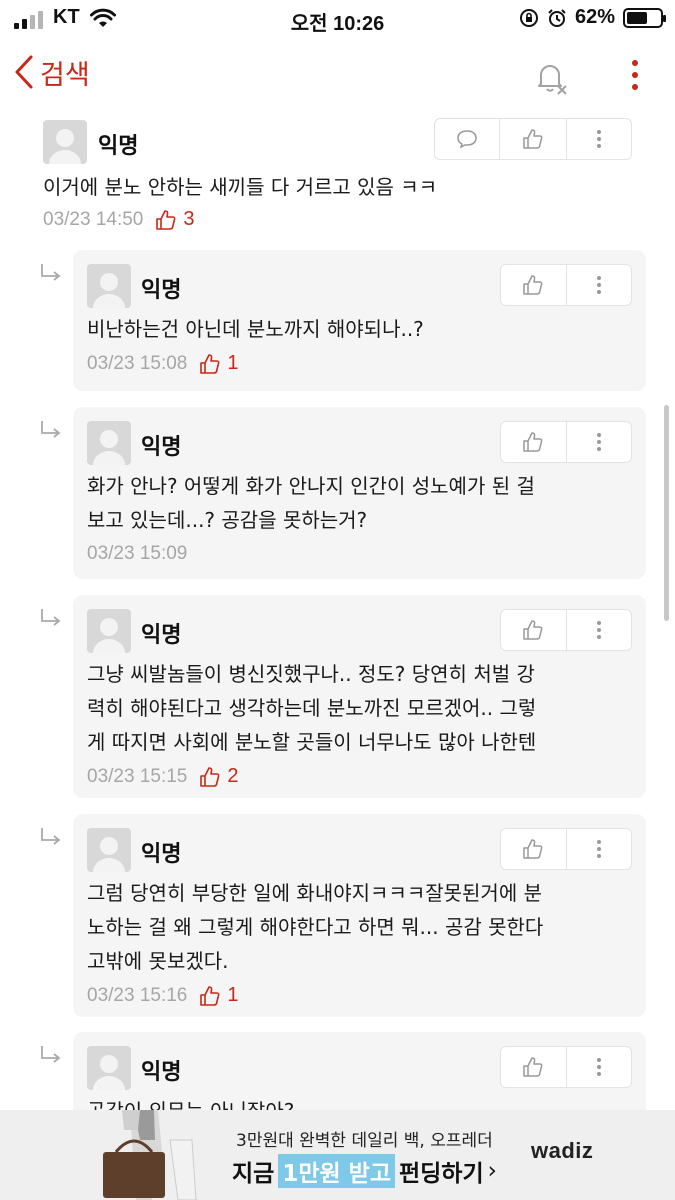  I want to click on comment-more-button, so click(599, 139).